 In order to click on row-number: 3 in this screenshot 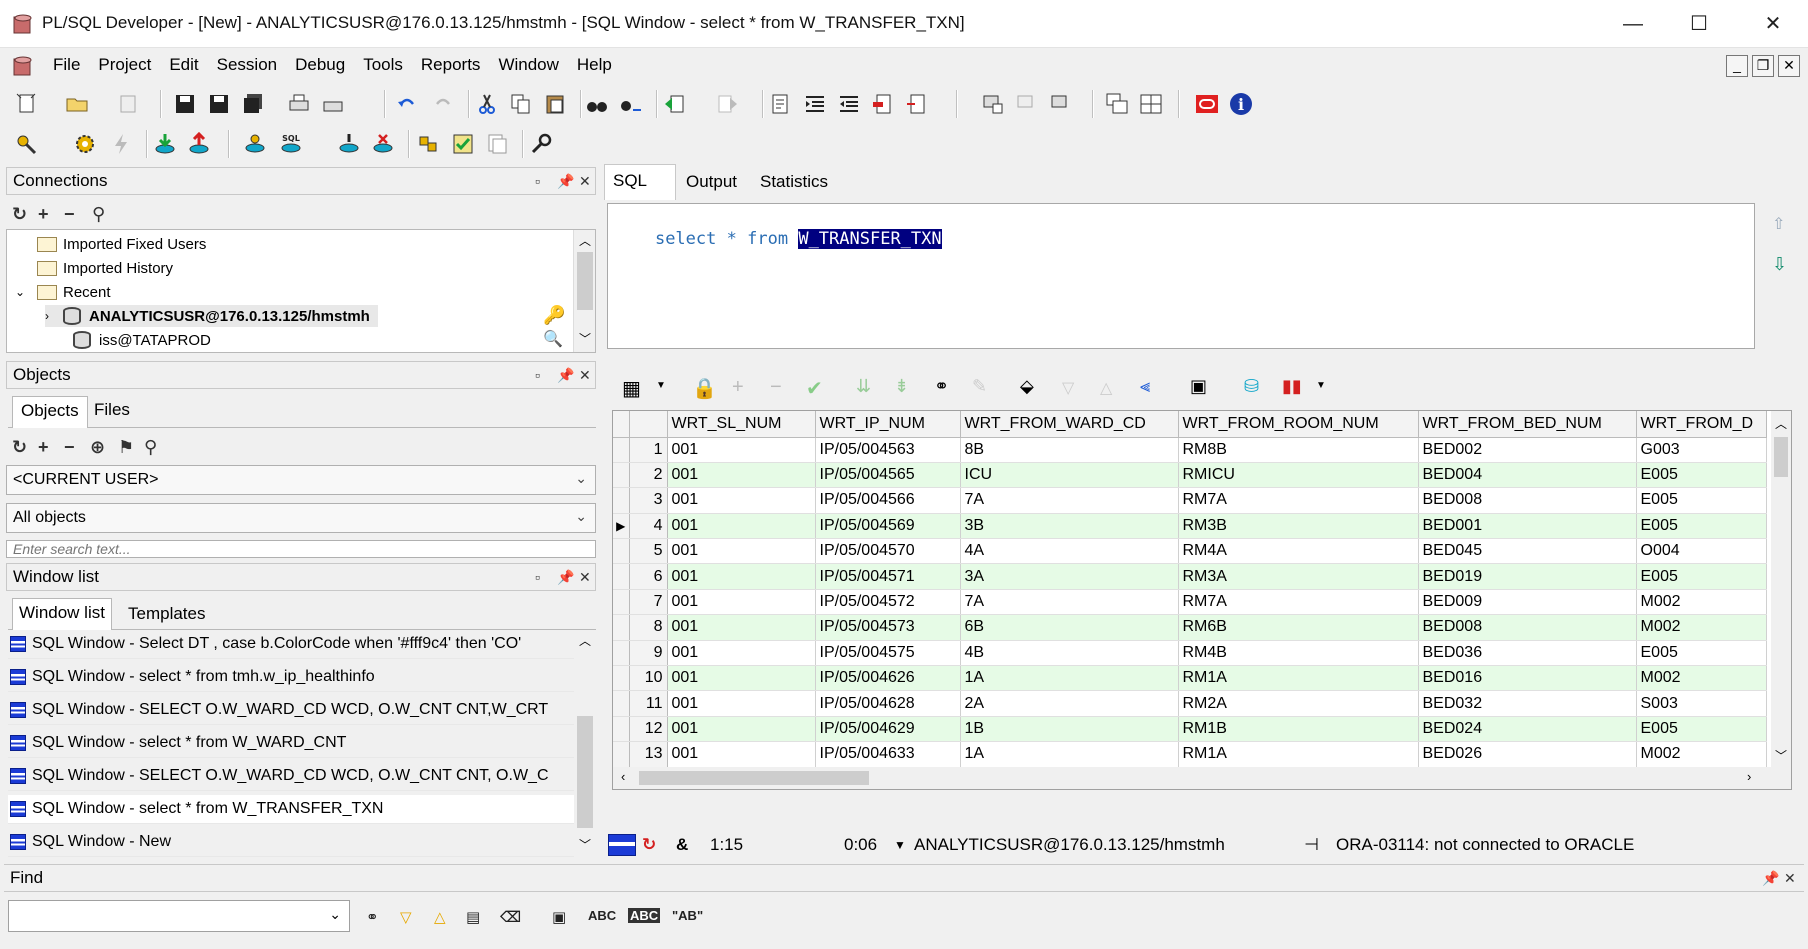, I will do `click(648, 500)`.